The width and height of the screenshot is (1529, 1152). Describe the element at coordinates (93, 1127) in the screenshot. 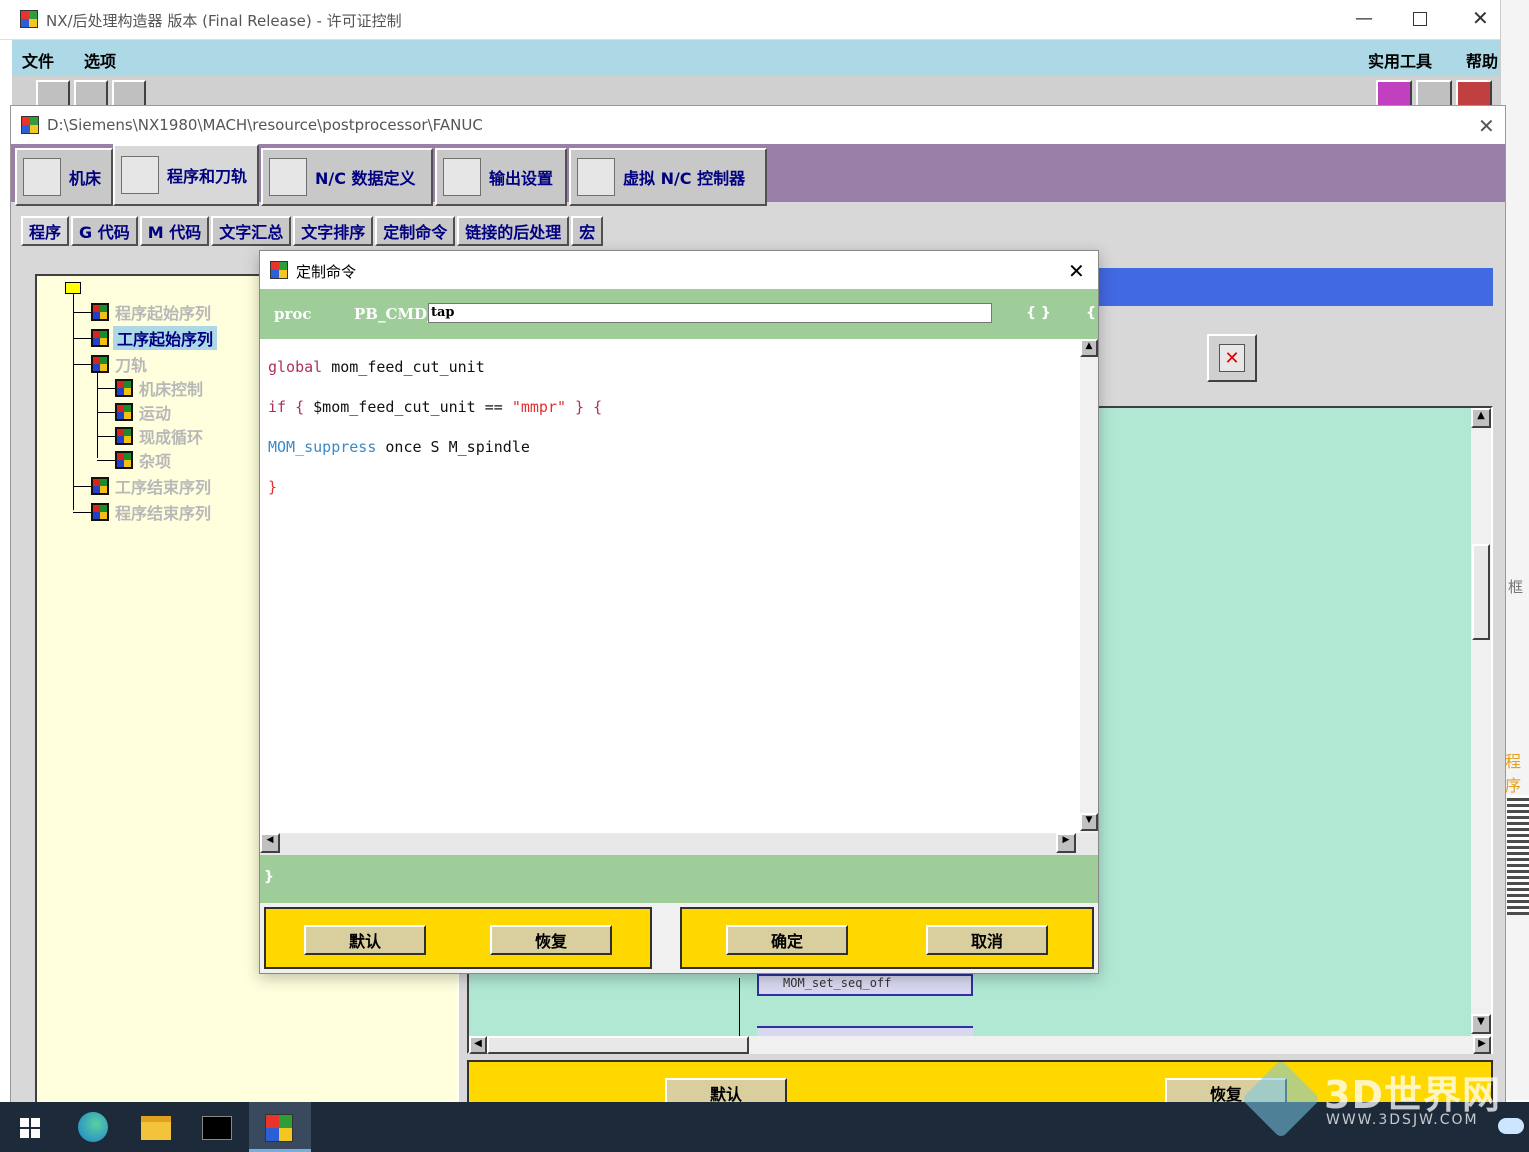

I see `edge-browser-icon` at that location.